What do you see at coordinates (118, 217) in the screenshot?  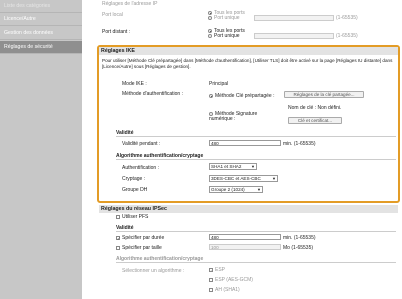 I see `pfs-checkbox` at bounding box center [118, 217].